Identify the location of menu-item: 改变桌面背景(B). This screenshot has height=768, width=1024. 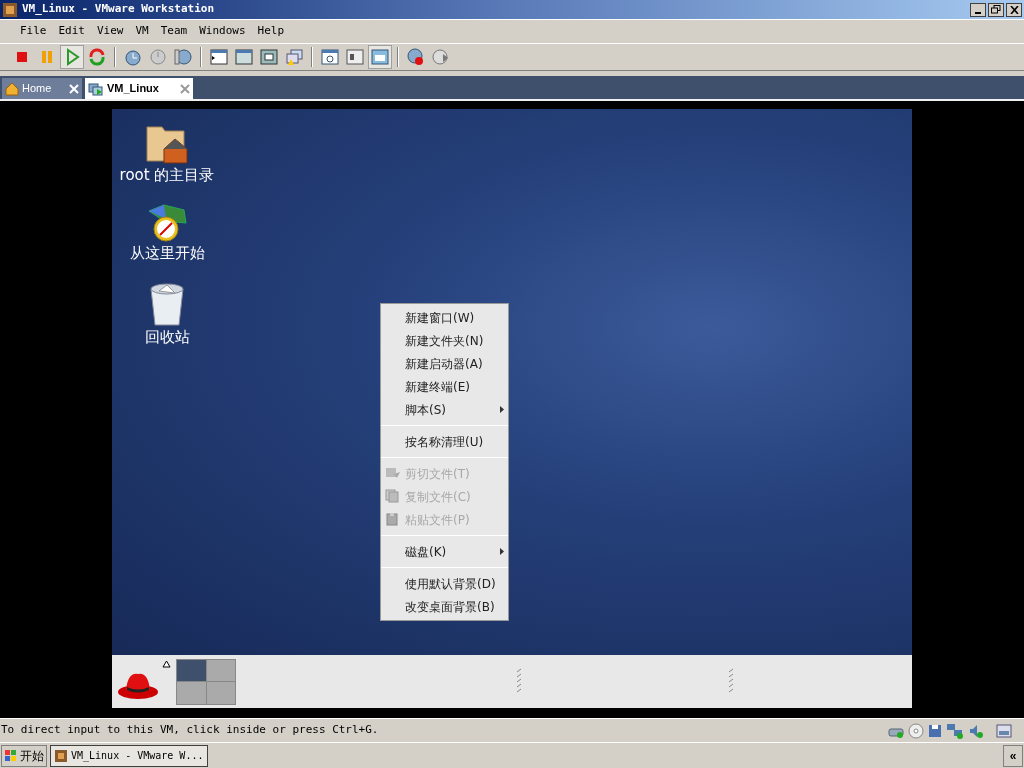
(444, 606).